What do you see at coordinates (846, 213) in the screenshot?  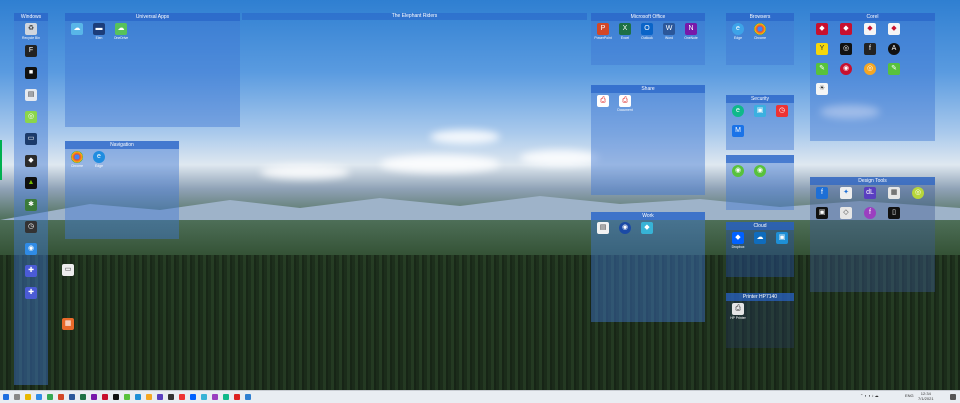 I see `app-icon: ◇` at bounding box center [846, 213].